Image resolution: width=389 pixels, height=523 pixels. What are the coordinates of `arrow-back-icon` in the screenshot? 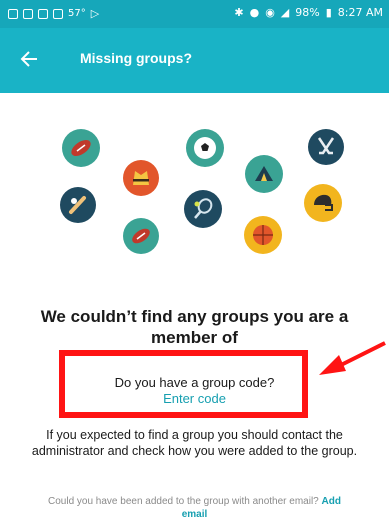 It's located at (28, 59).